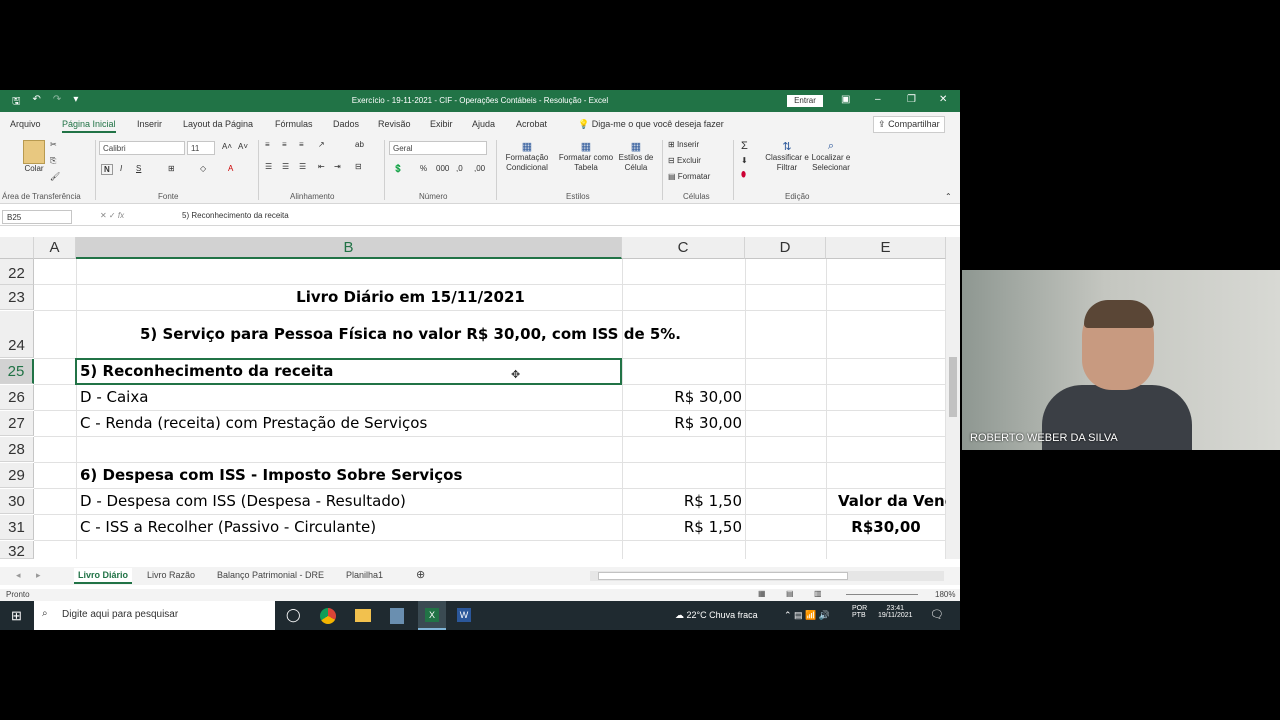 The image size is (1280, 720). I want to click on fx-icon: ✕ ✓ fx, so click(112, 215).